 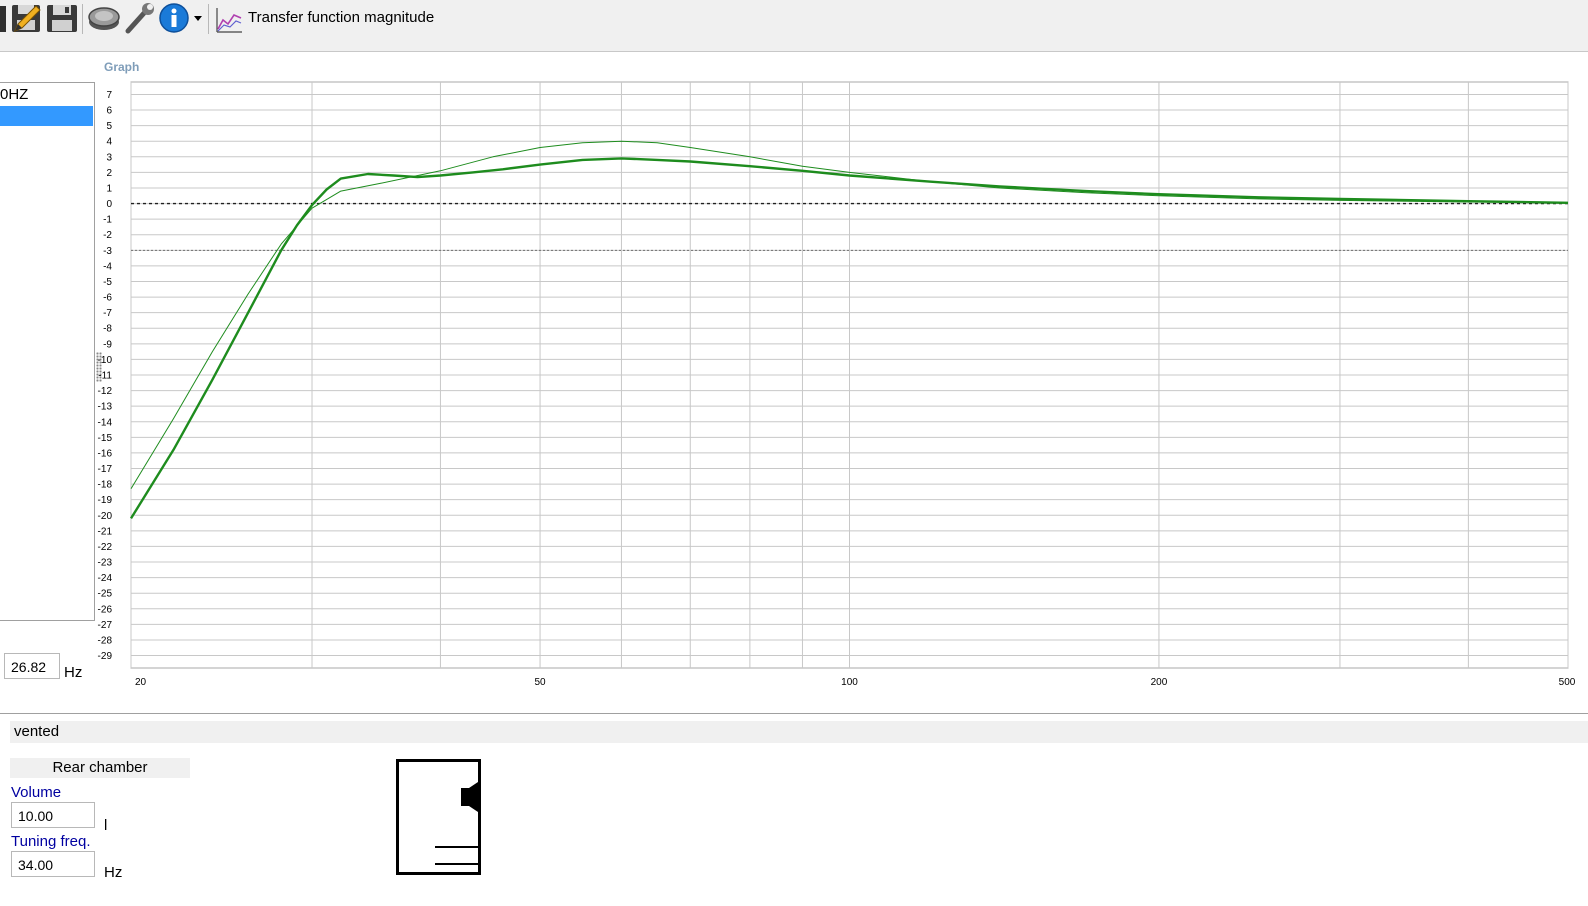 I want to click on y-tick-label: -4, so click(x=107, y=266).